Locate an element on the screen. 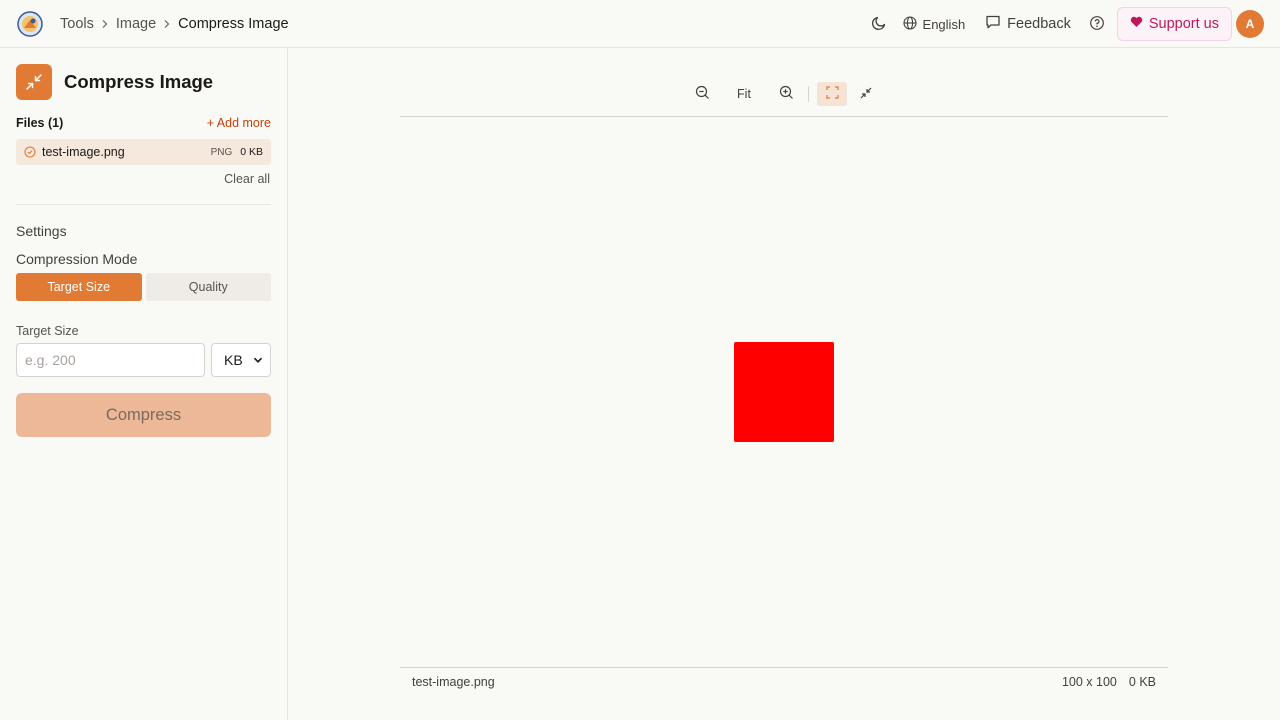  zoom-in-icon is located at coordinates (786, 94).